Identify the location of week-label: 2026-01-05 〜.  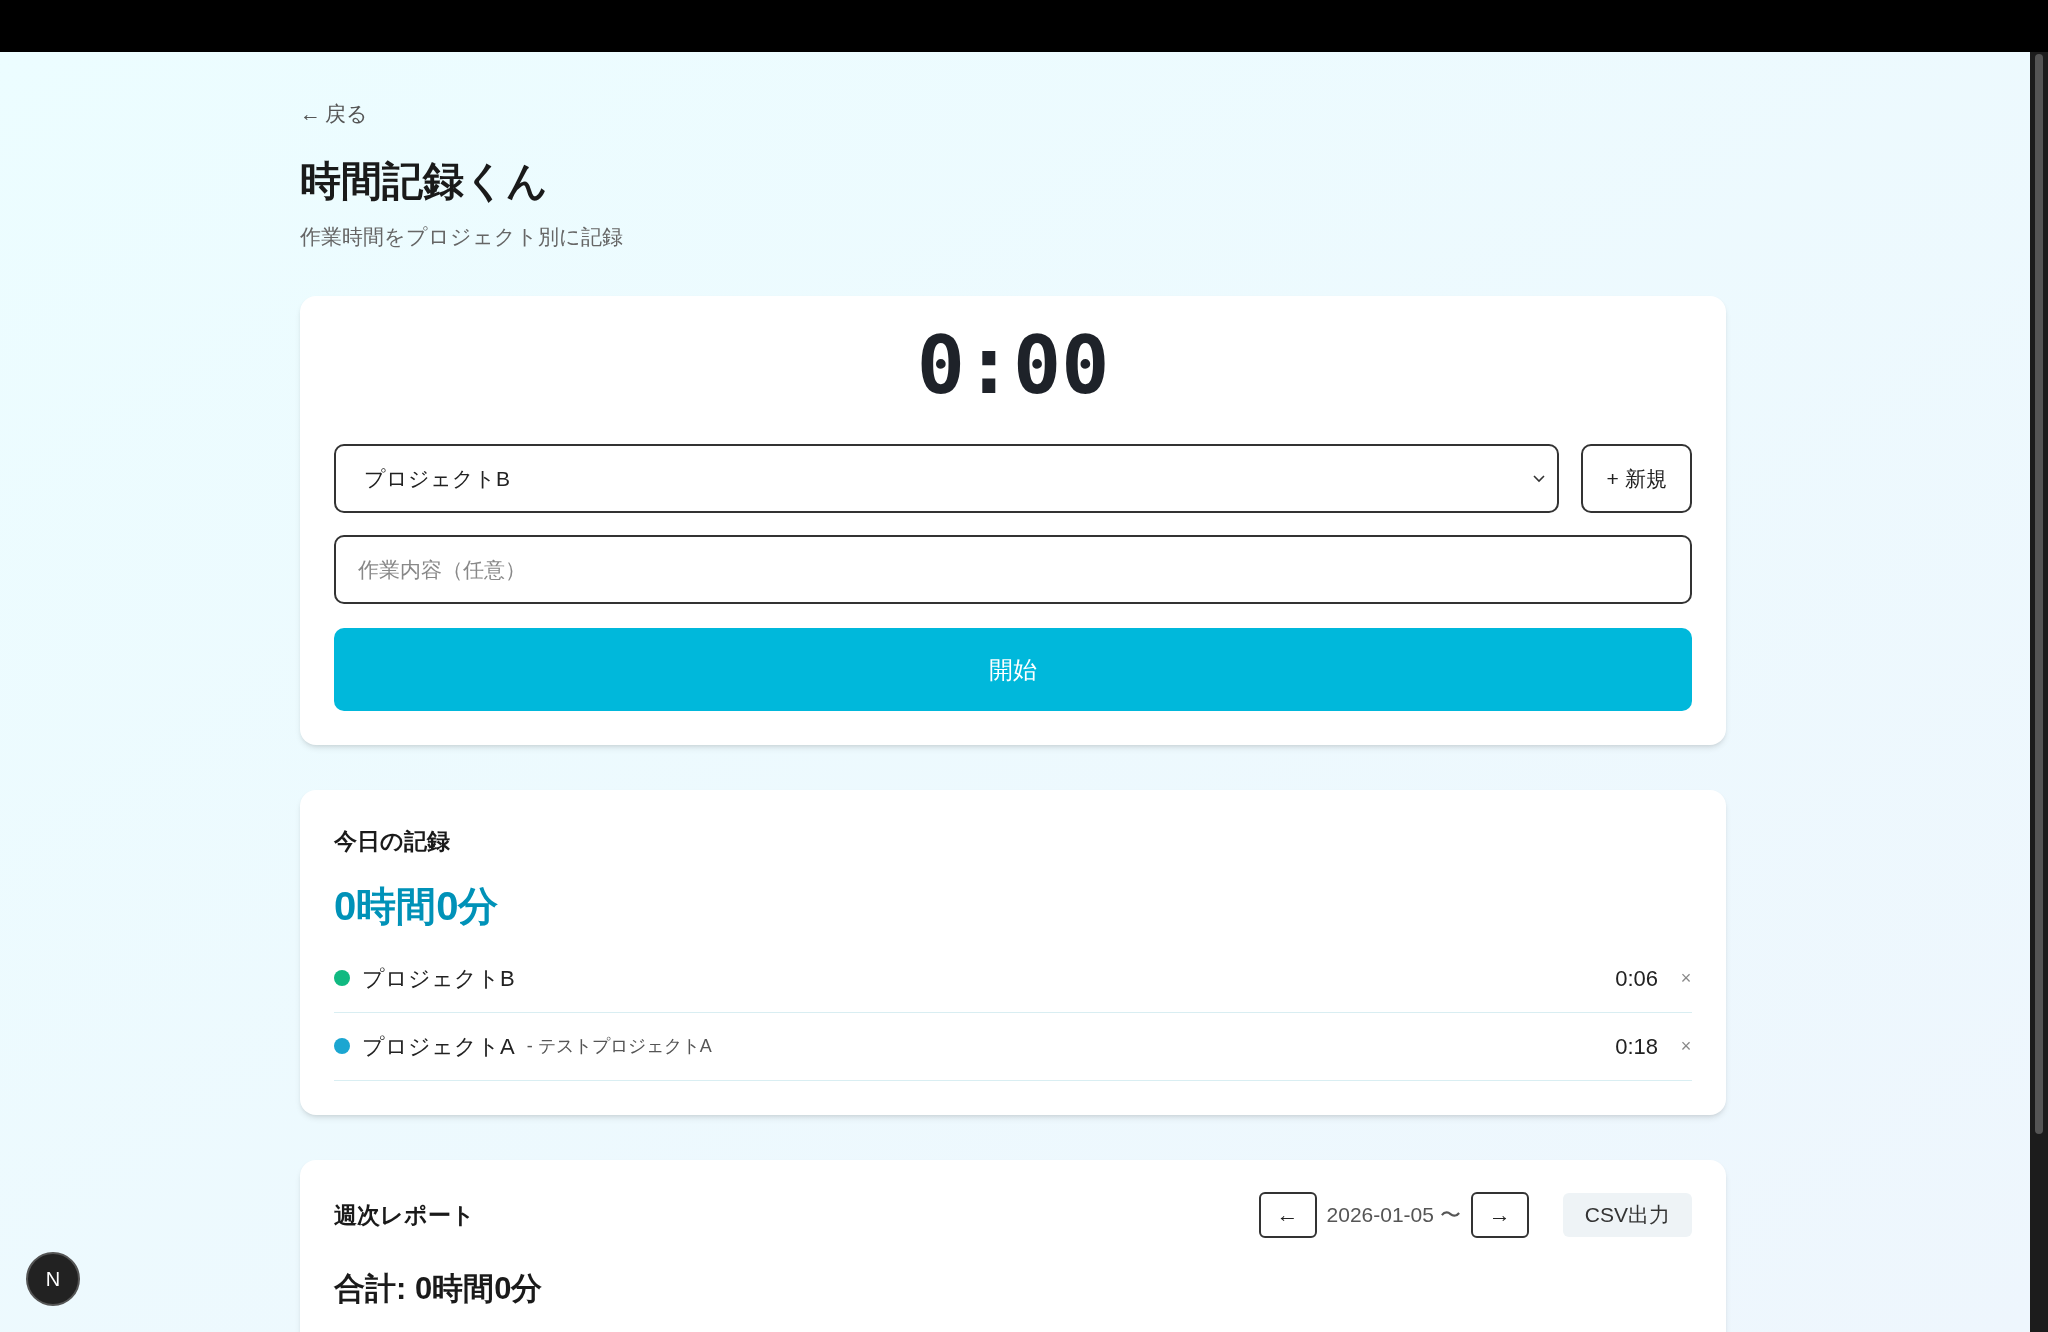
(1393, 1215).